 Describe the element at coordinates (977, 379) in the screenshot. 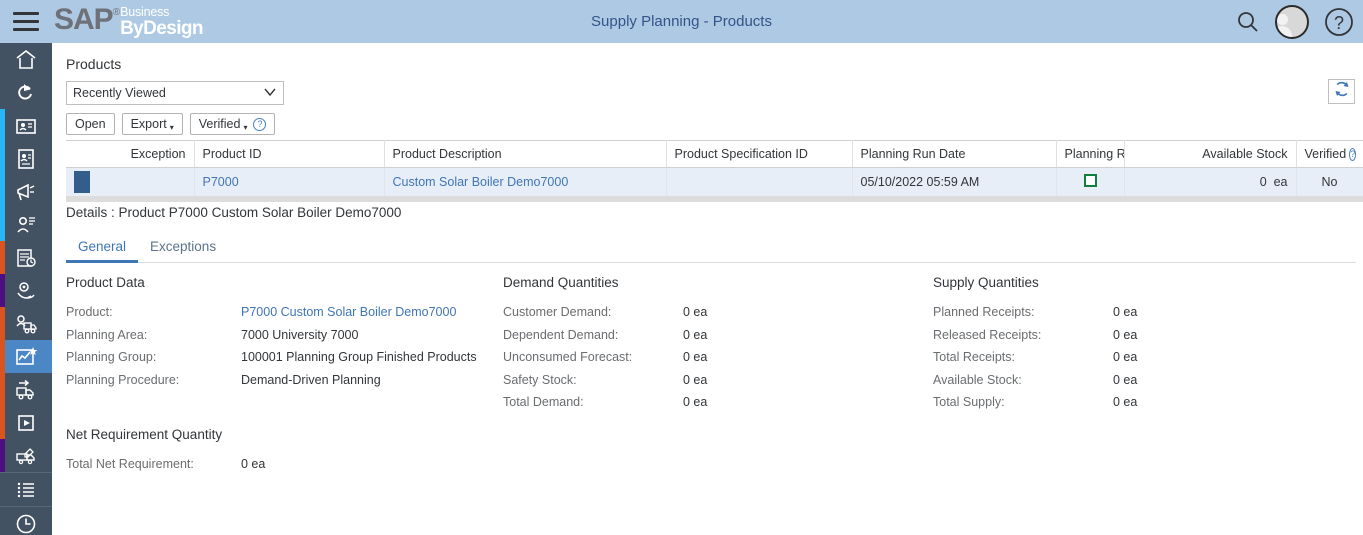

I see `field-label: Available Stock:` at that location.